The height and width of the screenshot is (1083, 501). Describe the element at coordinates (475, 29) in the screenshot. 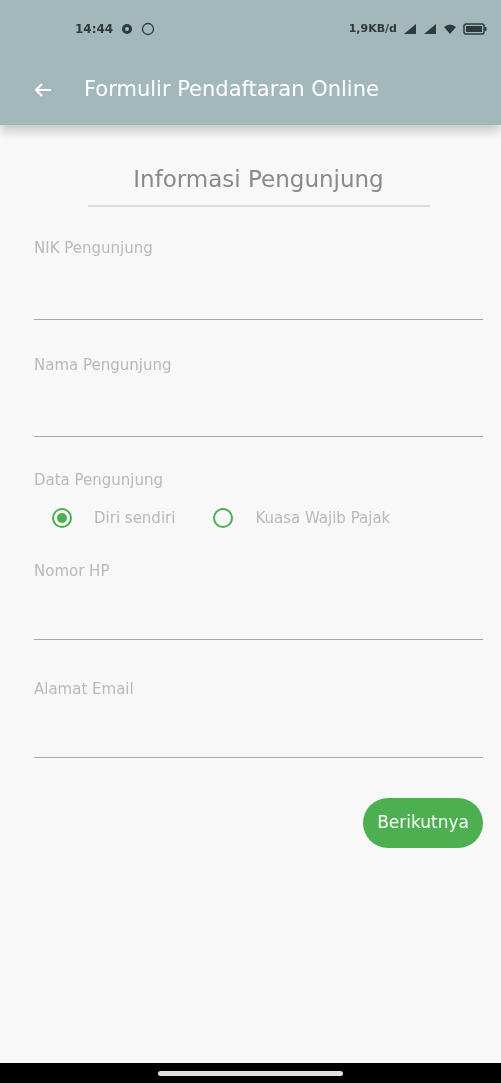

I see `battery-icon` at that location.